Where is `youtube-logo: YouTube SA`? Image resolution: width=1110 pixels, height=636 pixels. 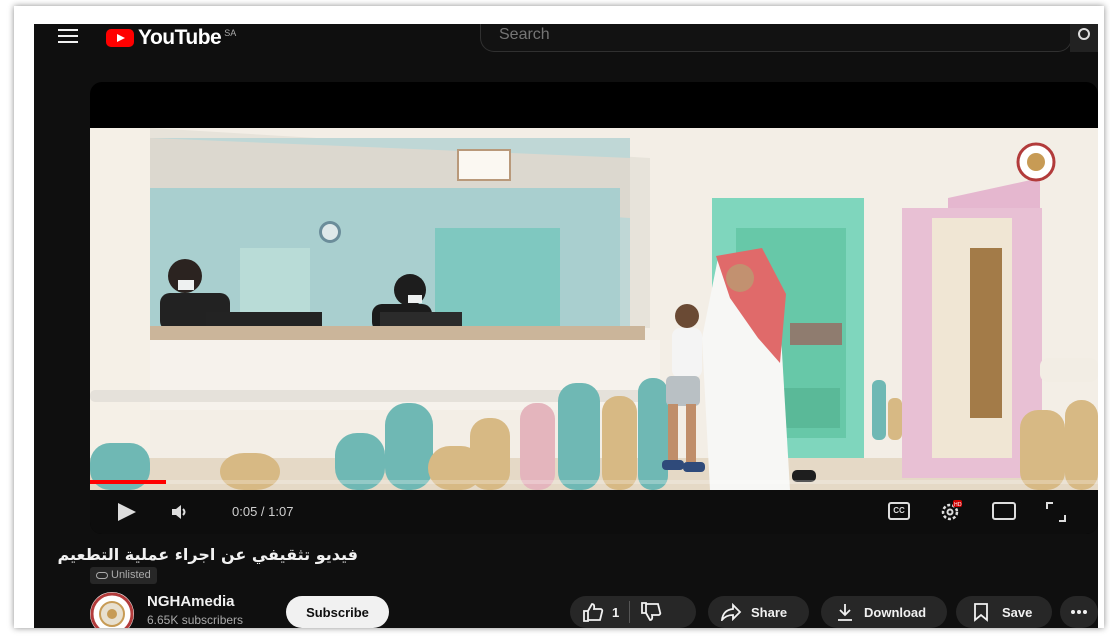
youtube-logo: YouTube SA is located at coordinates (171, 37).